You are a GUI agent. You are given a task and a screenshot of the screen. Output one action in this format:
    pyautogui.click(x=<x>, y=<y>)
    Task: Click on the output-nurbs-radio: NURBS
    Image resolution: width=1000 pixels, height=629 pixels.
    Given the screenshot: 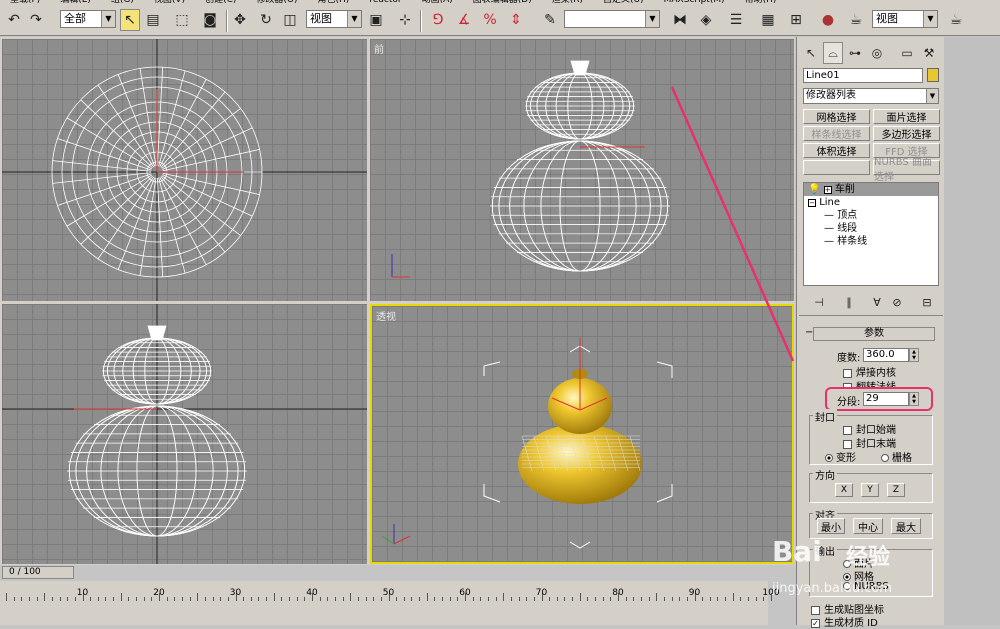 What is the action you would take?
    pyautogui.click(x=866, y=586)
    